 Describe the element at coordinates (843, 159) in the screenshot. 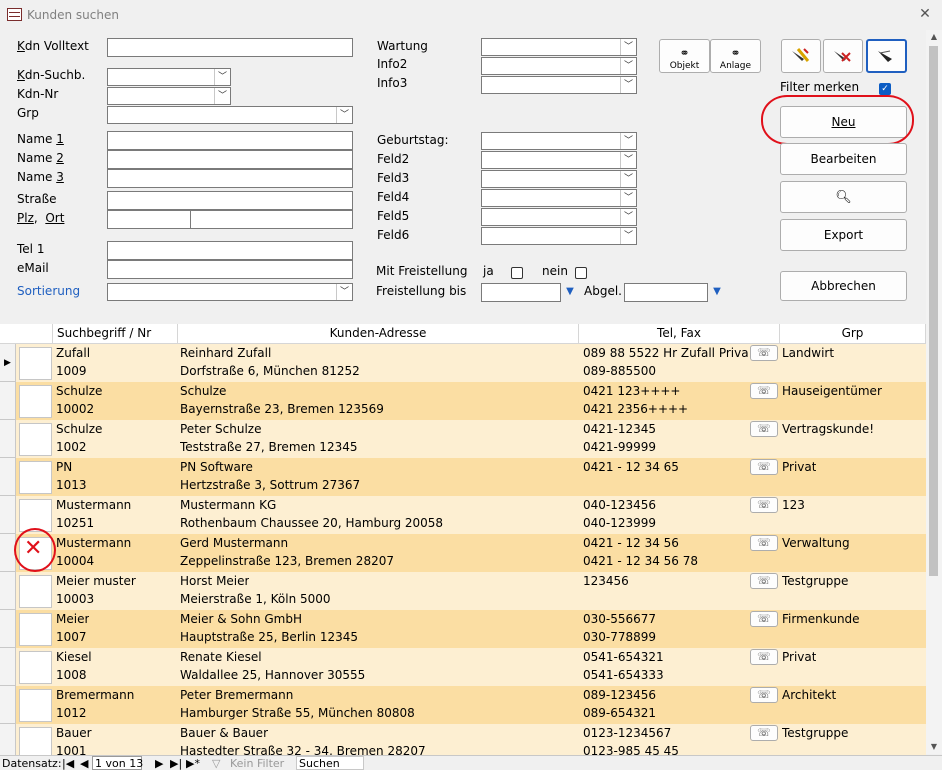

I see `bearbeiten-button: Bearbeiten` at that location.